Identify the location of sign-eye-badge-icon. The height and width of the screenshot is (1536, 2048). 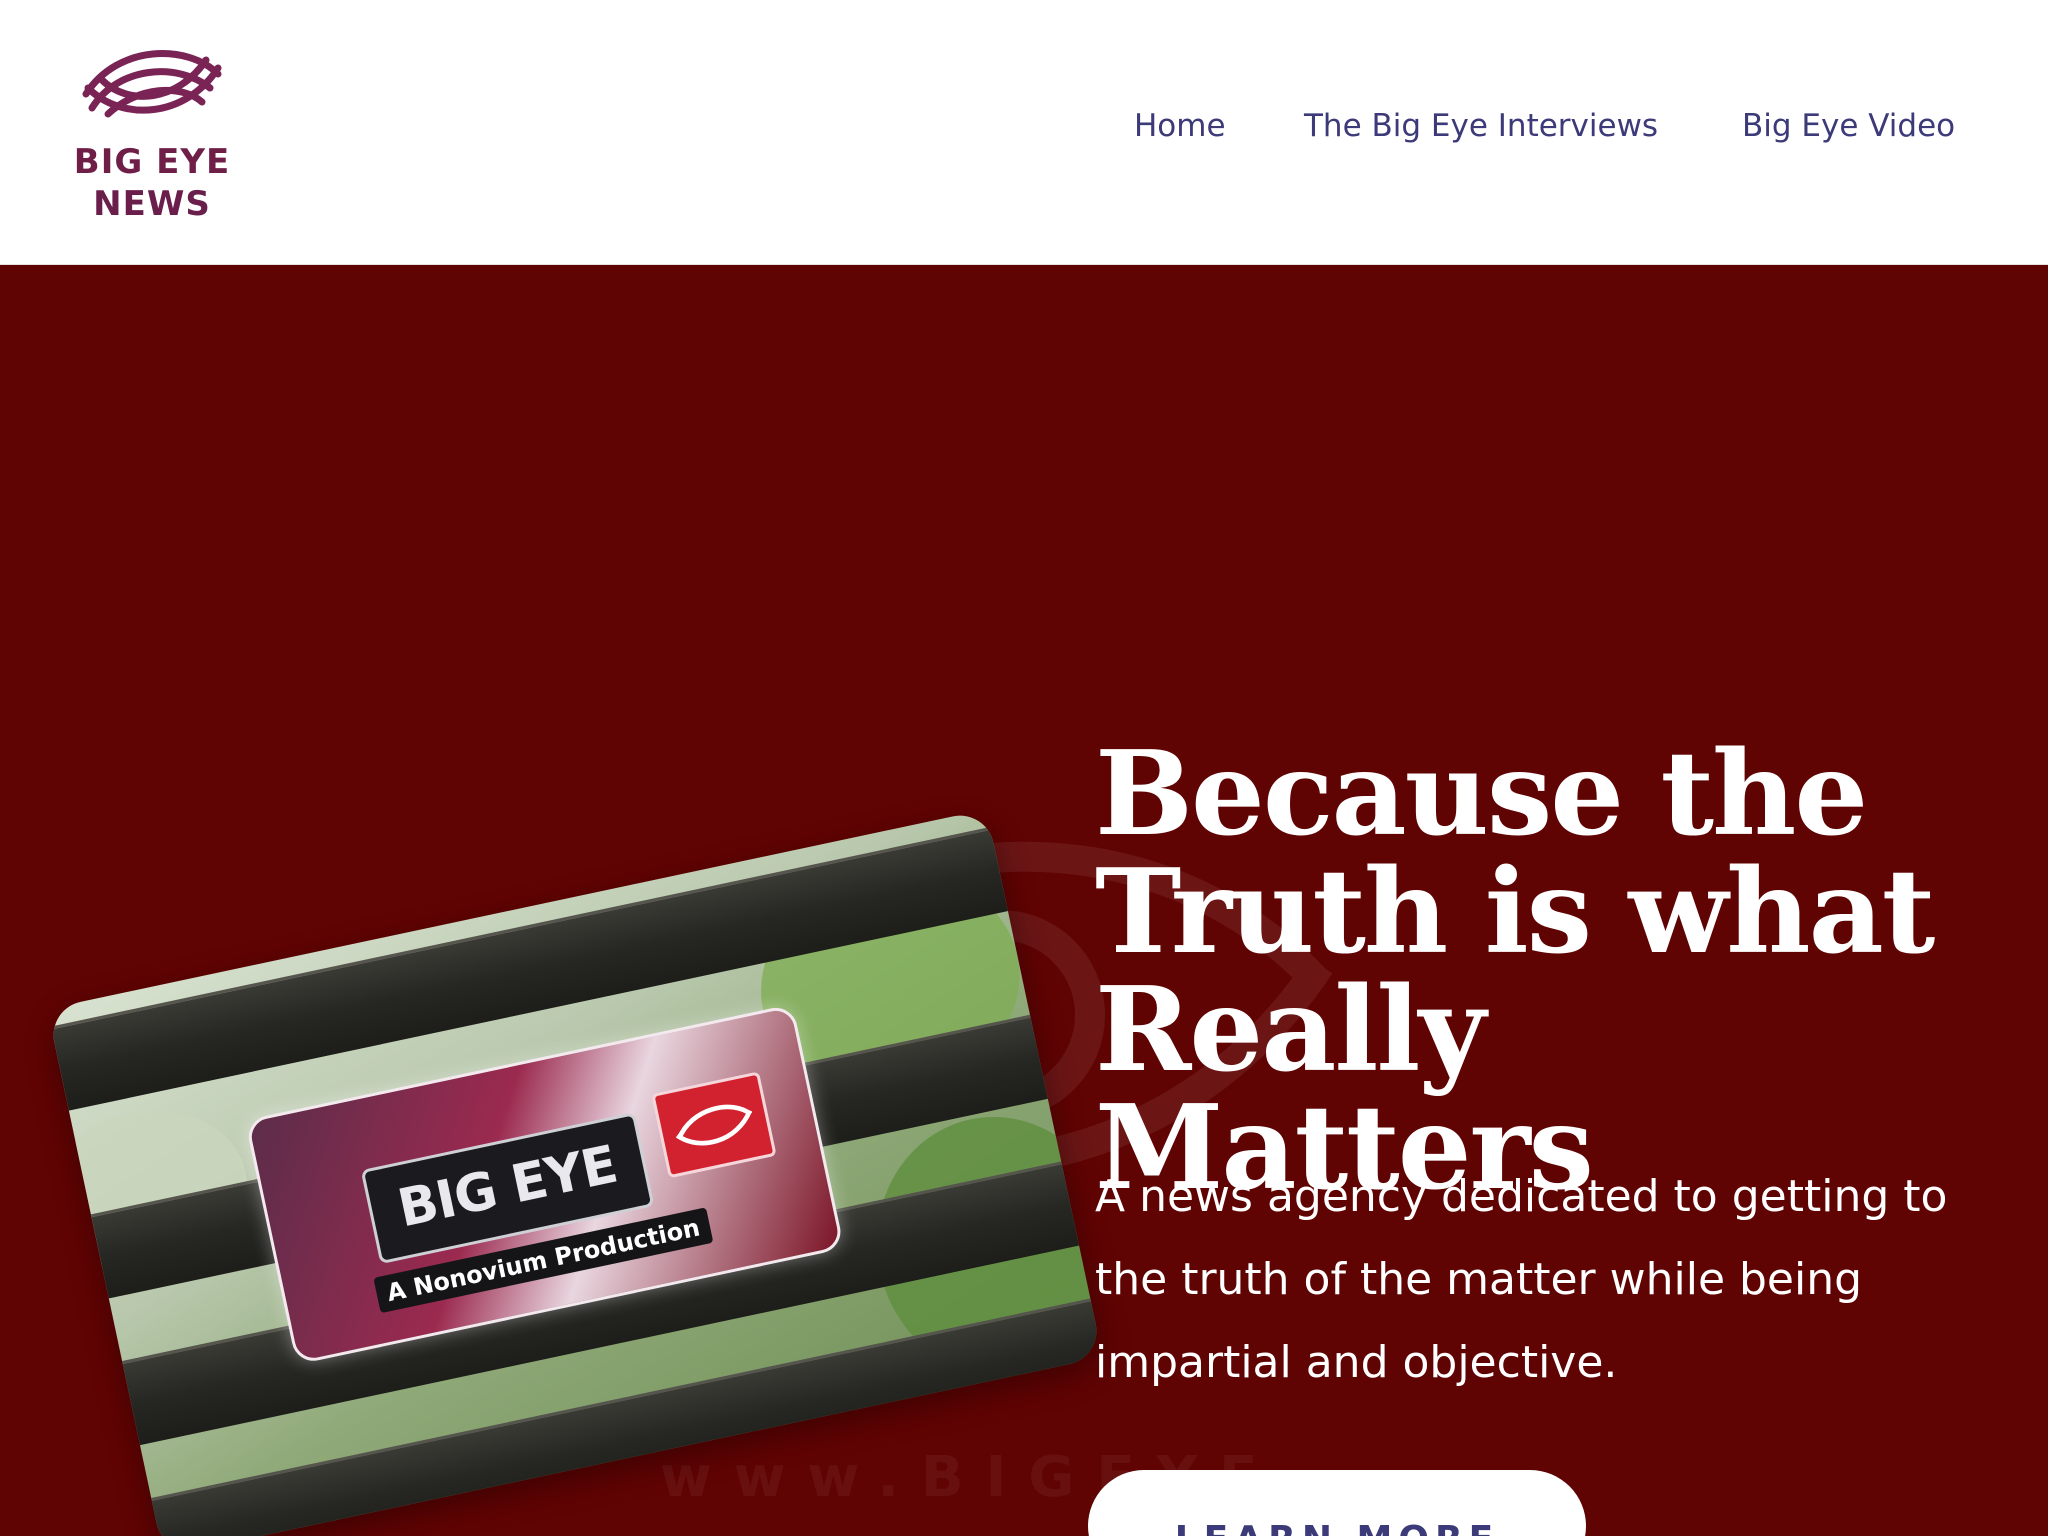
(714, 1125).